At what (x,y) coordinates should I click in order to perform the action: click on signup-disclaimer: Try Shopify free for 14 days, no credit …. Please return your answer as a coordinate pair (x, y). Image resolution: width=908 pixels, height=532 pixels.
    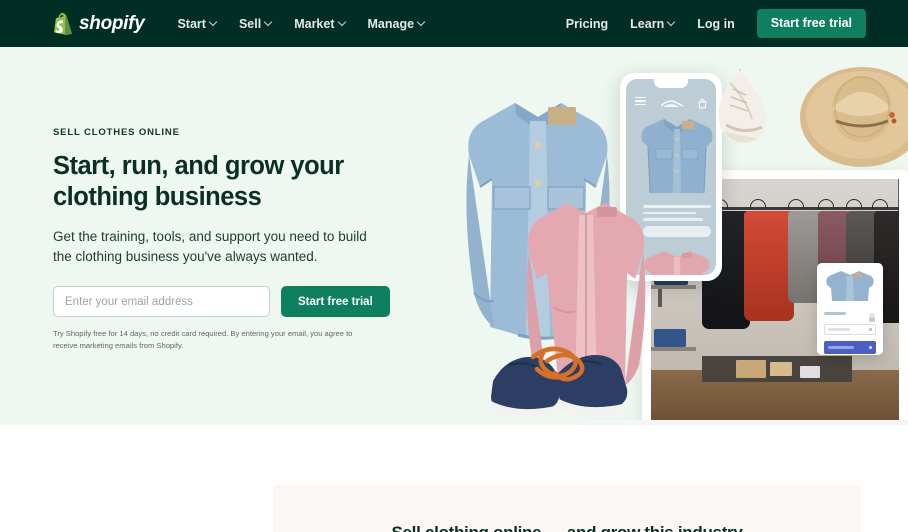
    Looking at the image, I should click on (205, 339).